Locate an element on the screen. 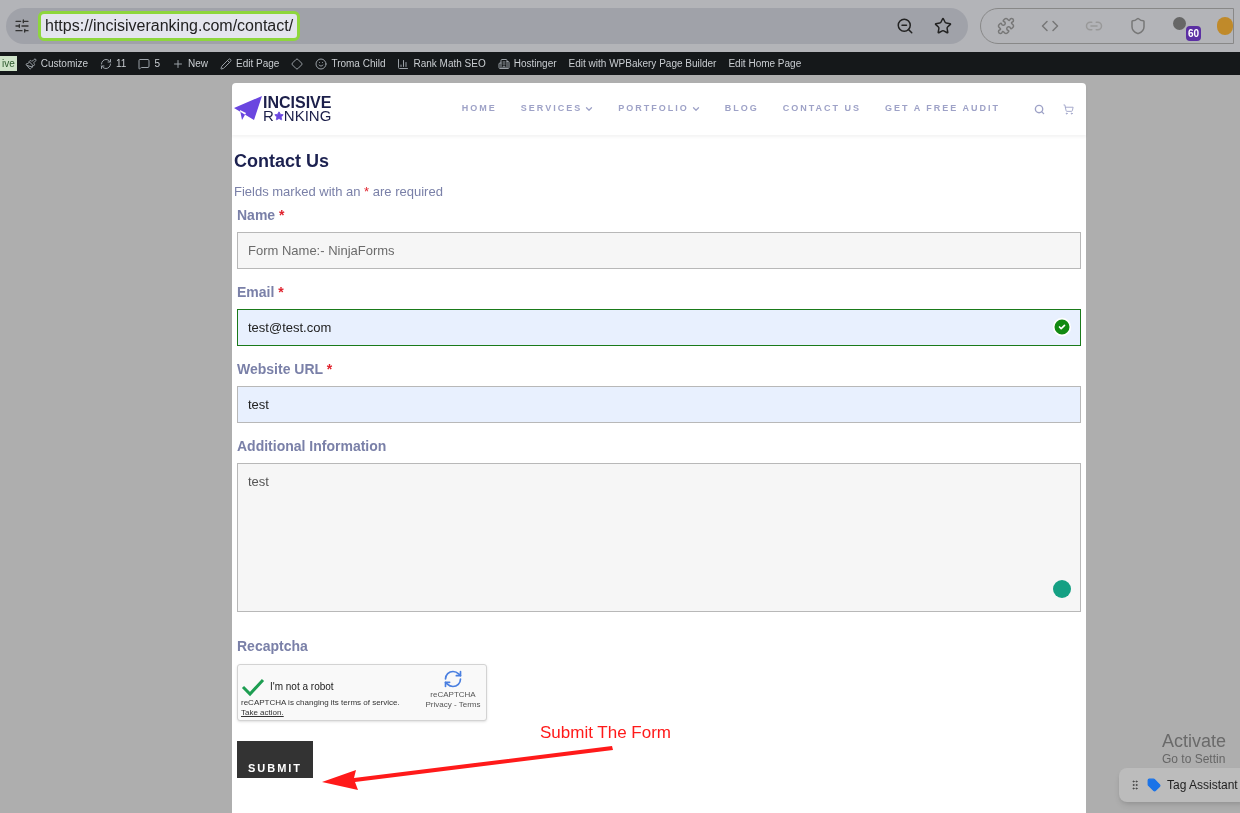 The image size is (1240, 813). annotation-label: Submit The Form is located at coordinates (605, 733).